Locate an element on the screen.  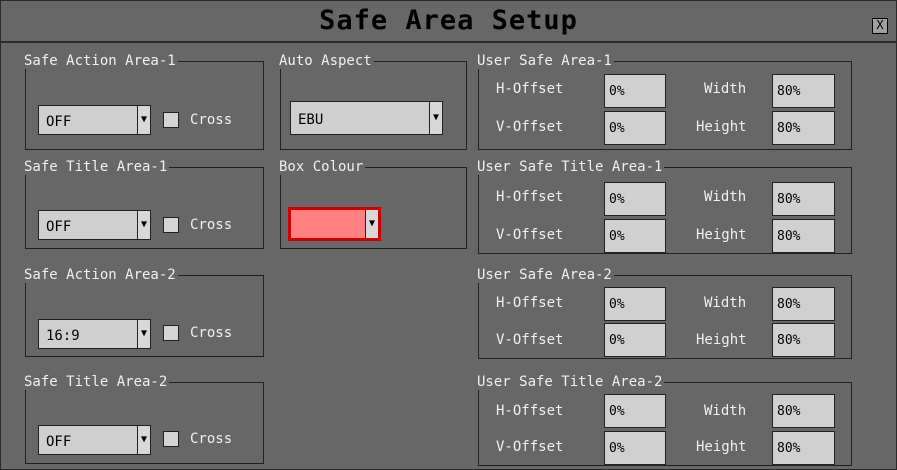
title-bar: Safe Area Setup X is located at coordinates (448, 22).